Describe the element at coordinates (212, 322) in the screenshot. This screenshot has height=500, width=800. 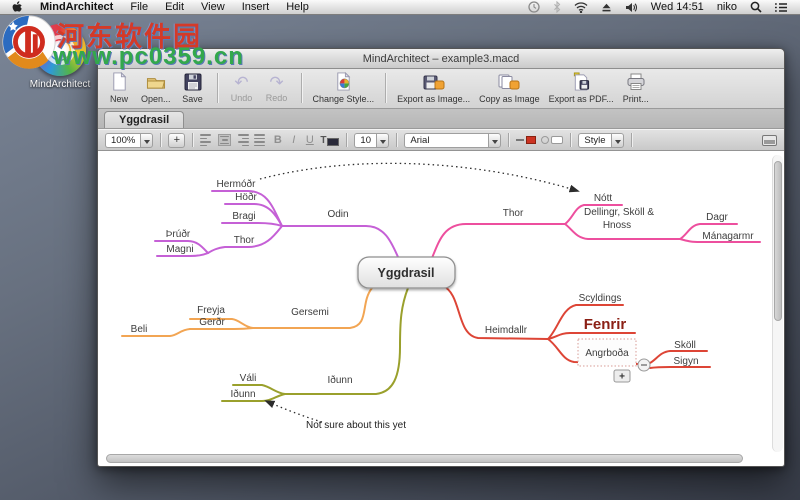
I see `map-node-gerdr: Gerðr` at that location.